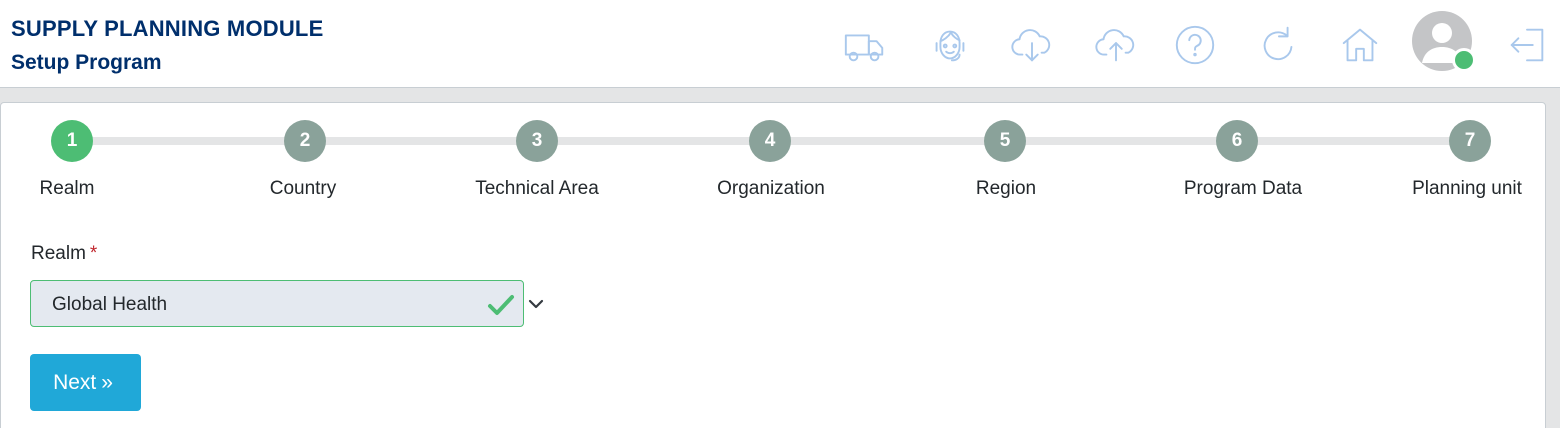 This screenshot has height=428, width=1560. I want to click on step-2-dot: 2, so click(305, 141).